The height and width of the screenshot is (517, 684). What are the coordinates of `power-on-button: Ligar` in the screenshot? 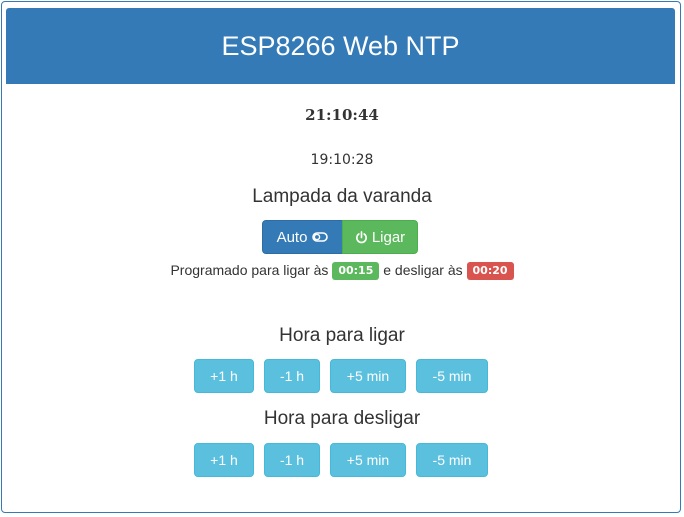 It's located at (380, 237).